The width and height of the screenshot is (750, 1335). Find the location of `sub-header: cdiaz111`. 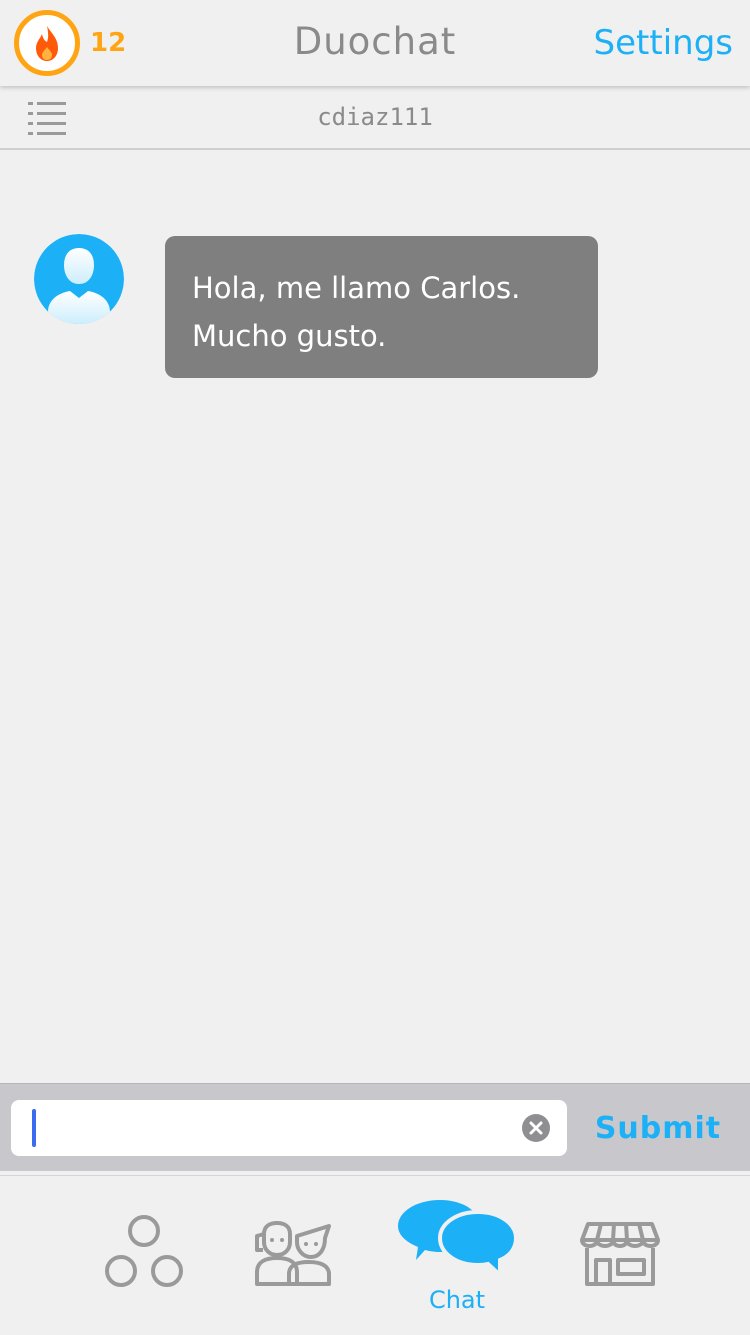

sub-header: cdiaz111 is located at coordinates (375, 118).